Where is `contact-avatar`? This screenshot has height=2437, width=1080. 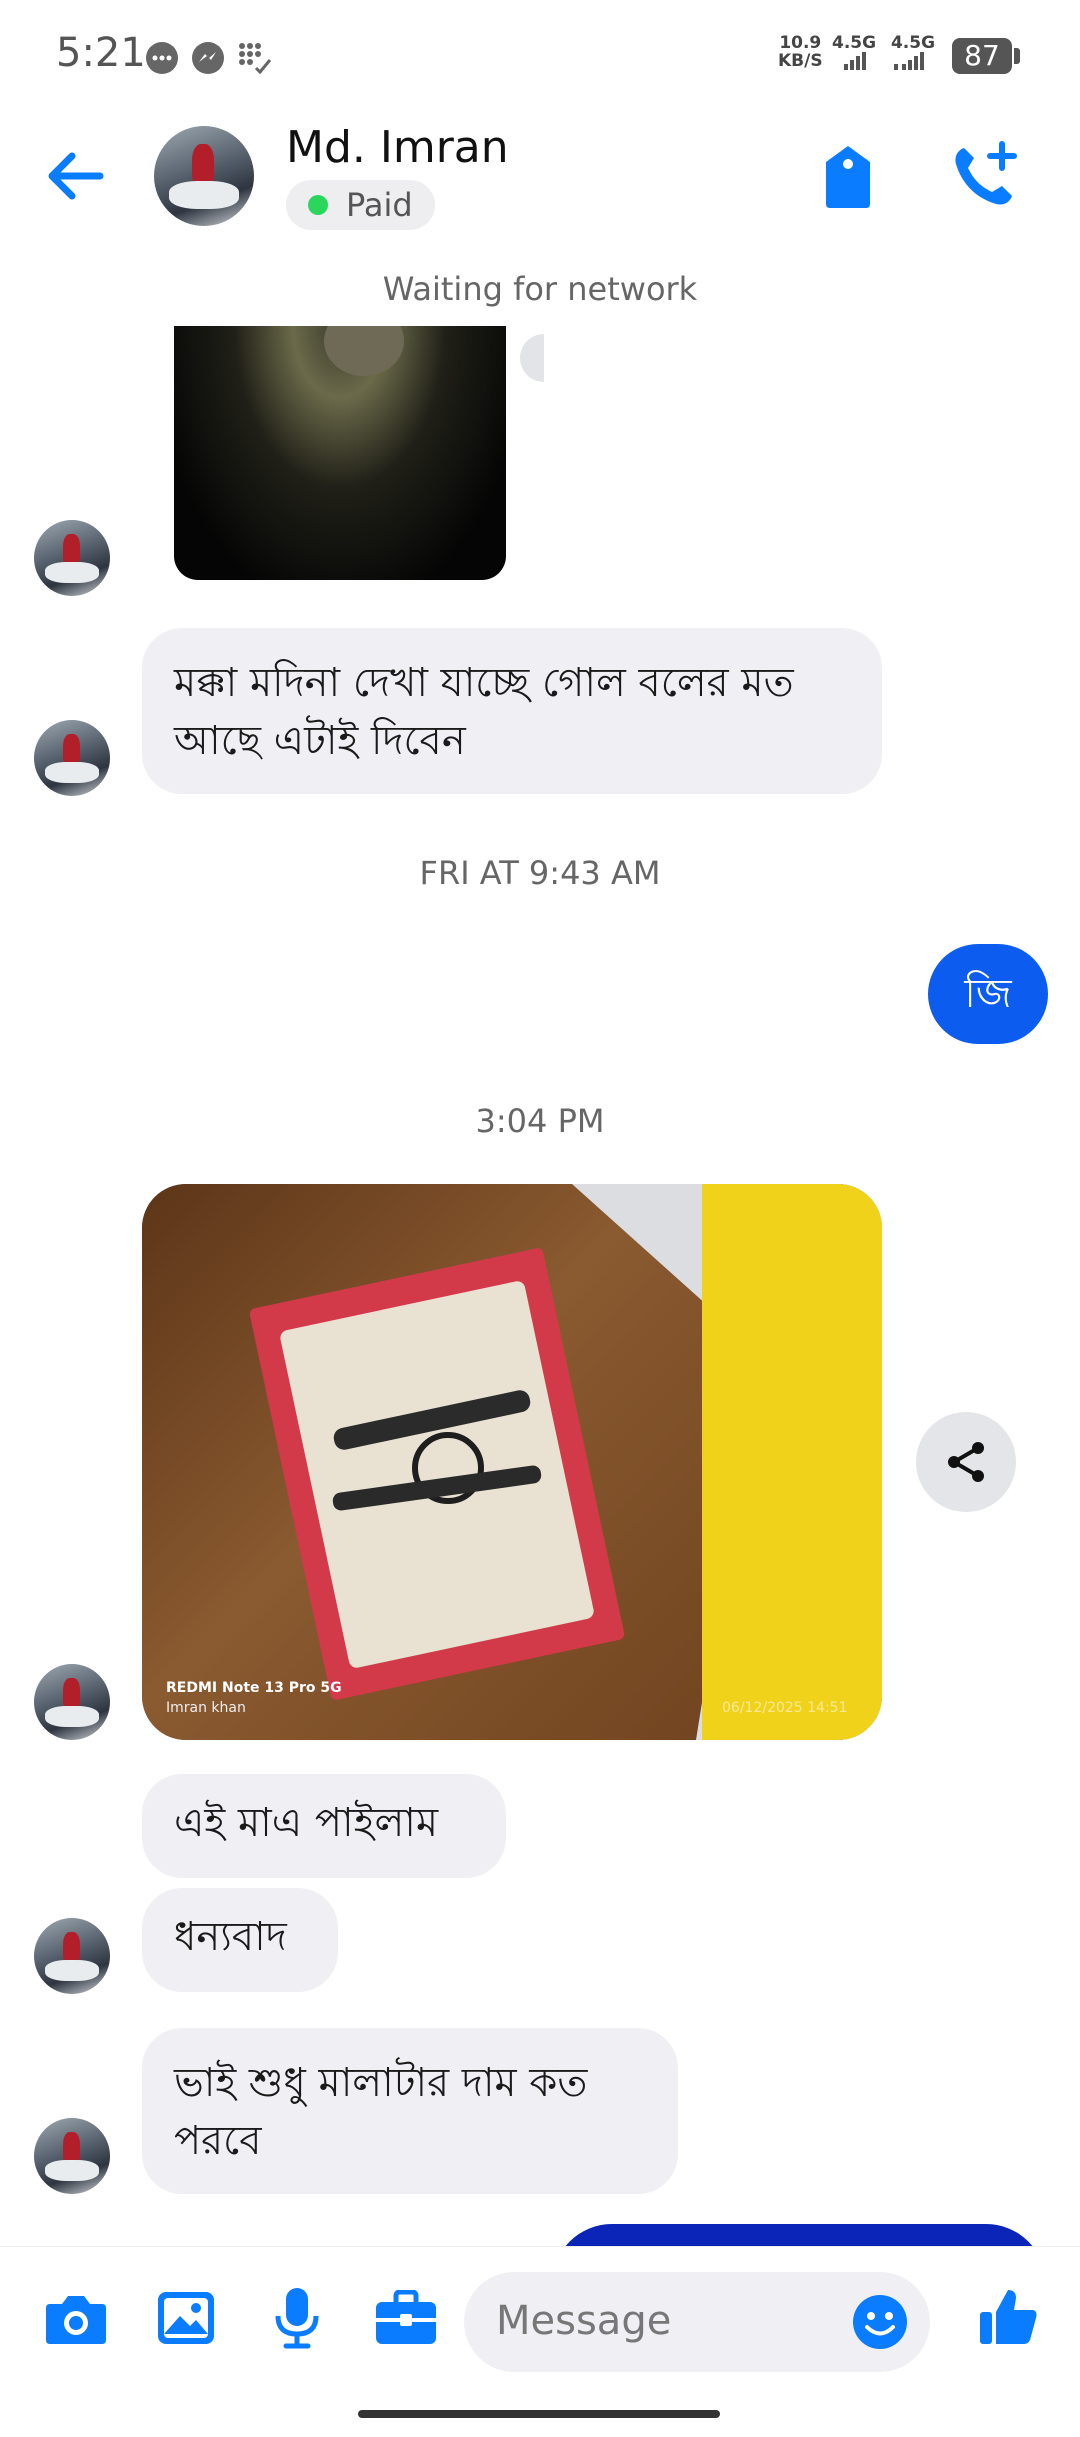 contact-avatar is located at coordinates (204, 176).